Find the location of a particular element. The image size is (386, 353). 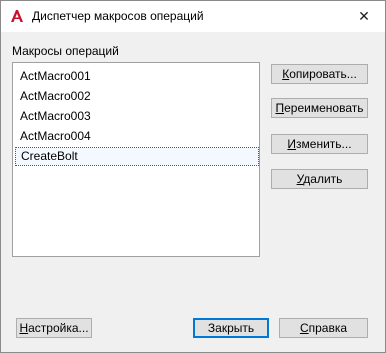

delete-button: Удалить is located at coordinates (319, 179).